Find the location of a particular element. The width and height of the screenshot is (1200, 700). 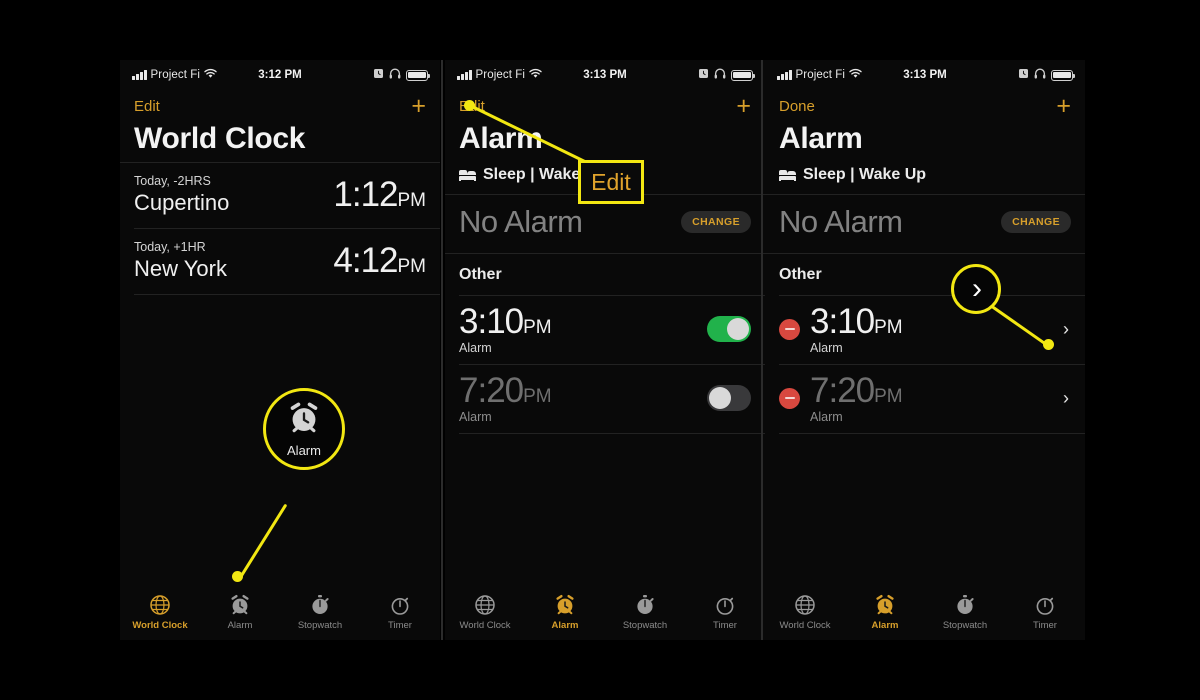

edit-button: Edit is located at coordinates (147, 106).